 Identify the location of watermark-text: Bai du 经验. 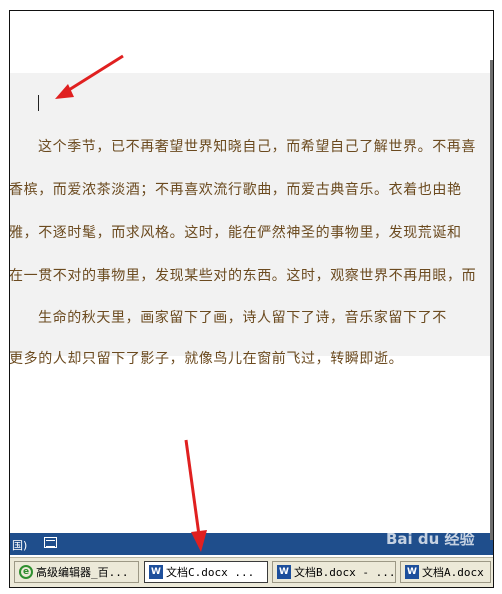
(430, 539).